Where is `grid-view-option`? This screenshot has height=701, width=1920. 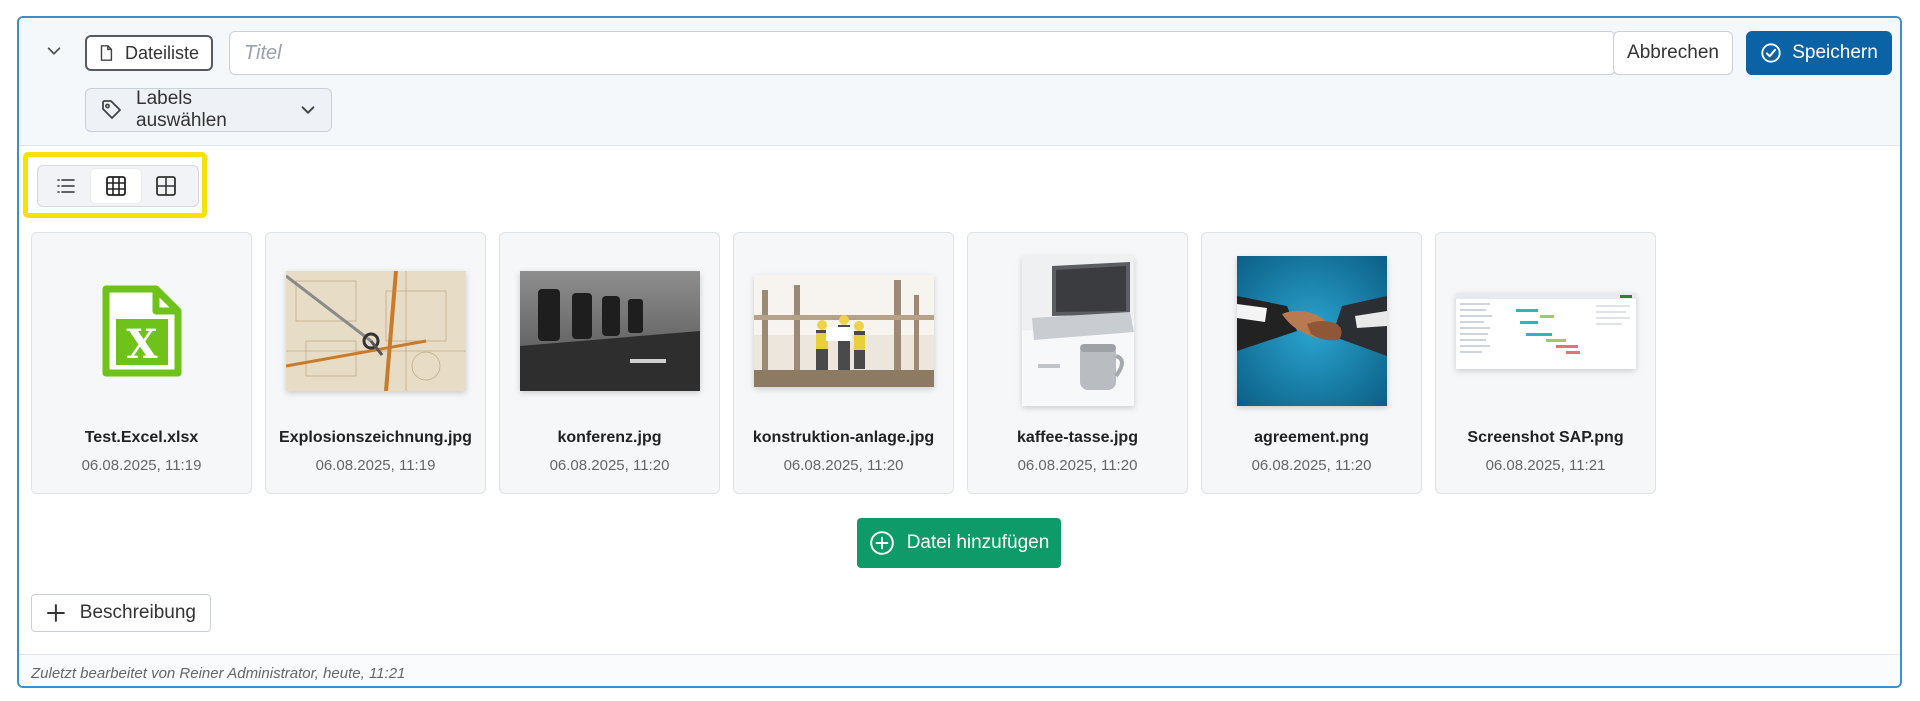 grid-view-option is located at coordinates (166, 186).